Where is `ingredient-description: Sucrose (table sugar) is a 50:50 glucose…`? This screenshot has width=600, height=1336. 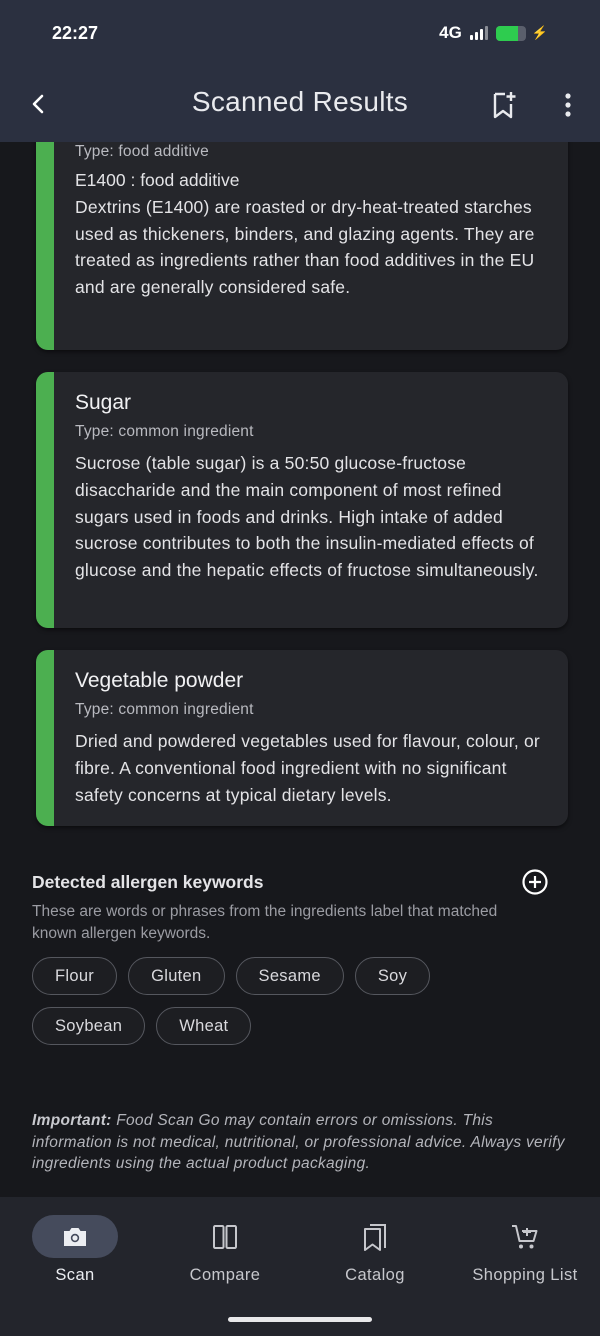
ingredient-description: Sucrose (table sugar) is a 50:50 glucose… is located at coordinates (307, 517).